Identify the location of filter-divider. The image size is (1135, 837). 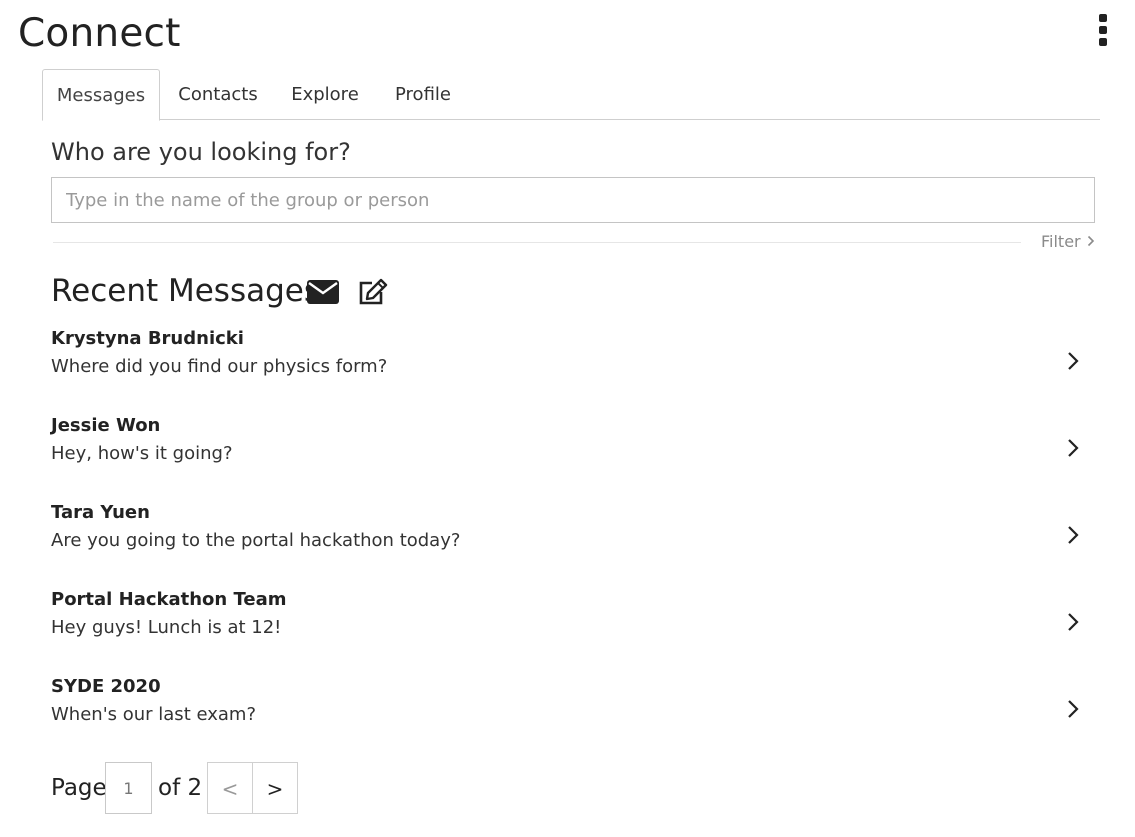
(537, 242).